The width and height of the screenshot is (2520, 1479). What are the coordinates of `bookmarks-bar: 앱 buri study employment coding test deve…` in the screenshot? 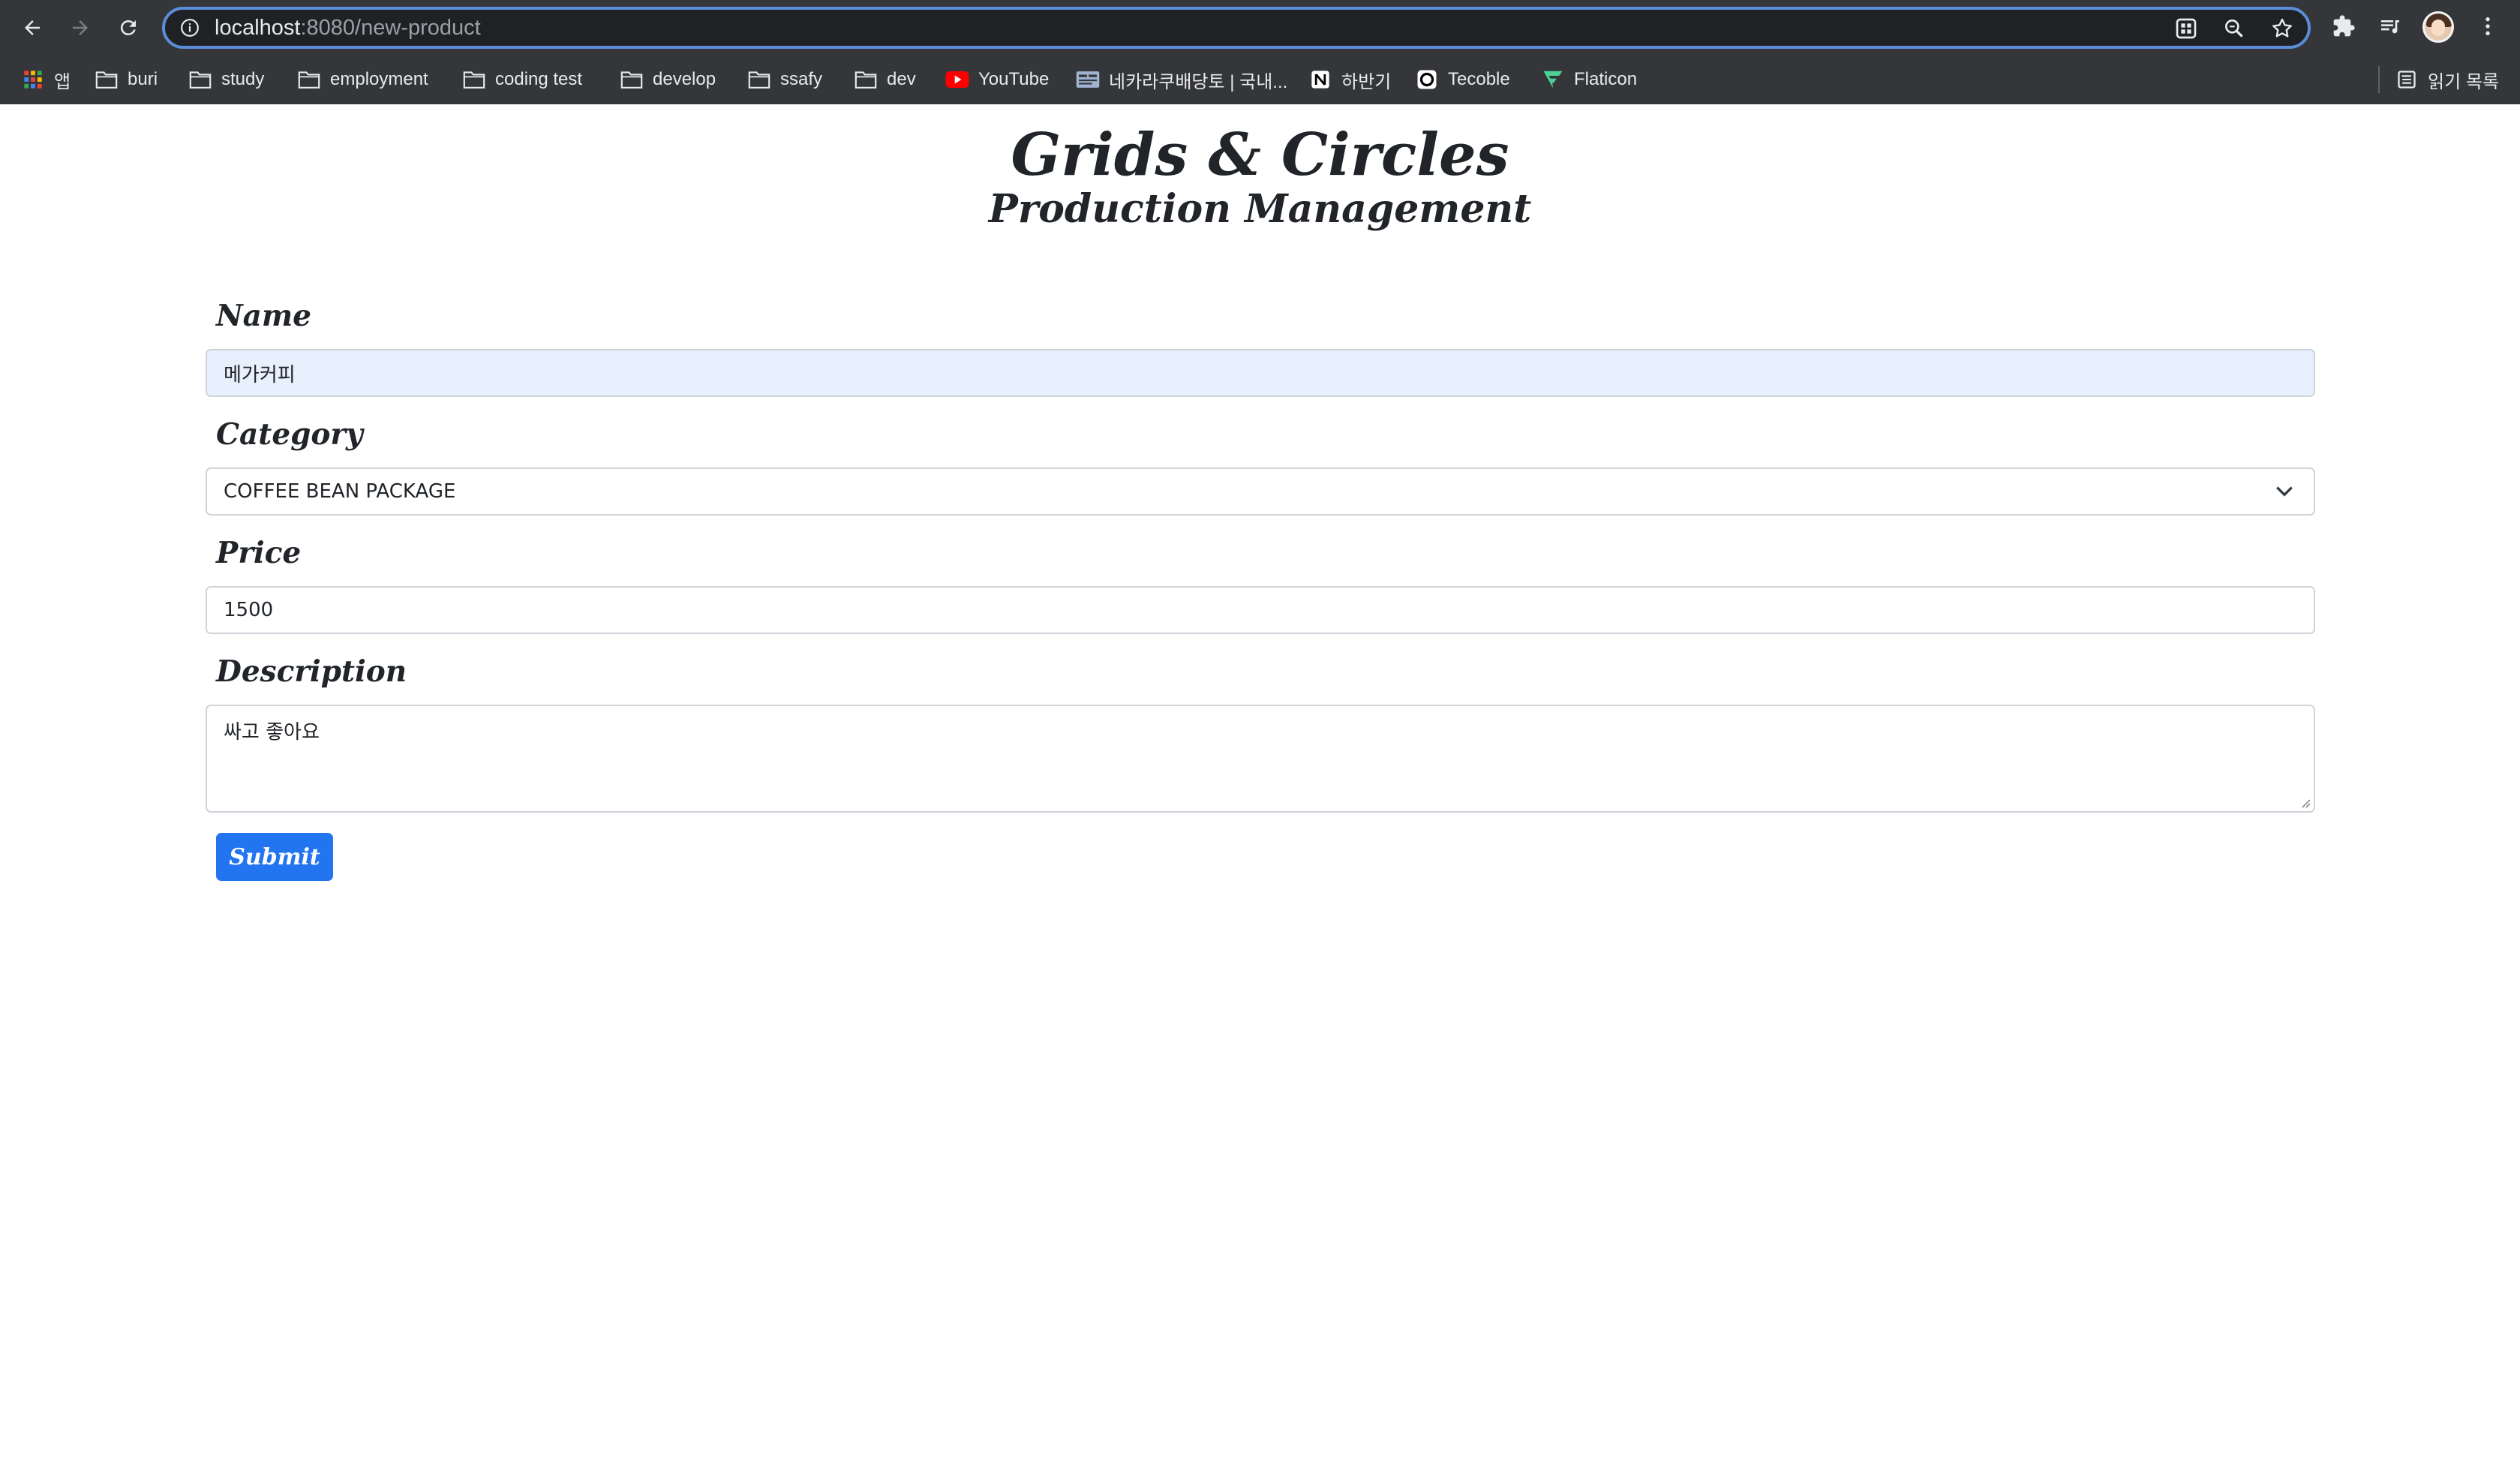 It's located at (1260, 80).